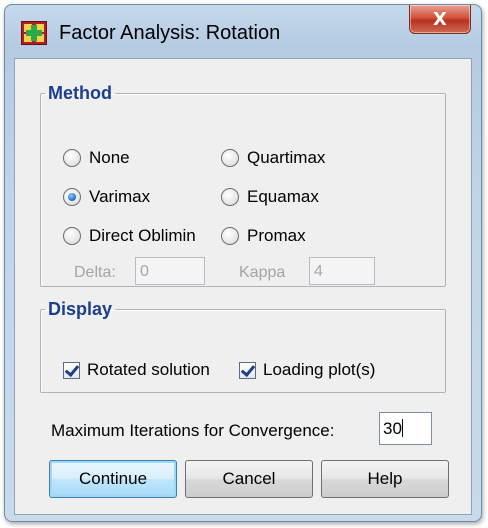  Describe the element at coordinates (249, 479) in the screenshot. I see `cancel-button: Cancel` at that location.